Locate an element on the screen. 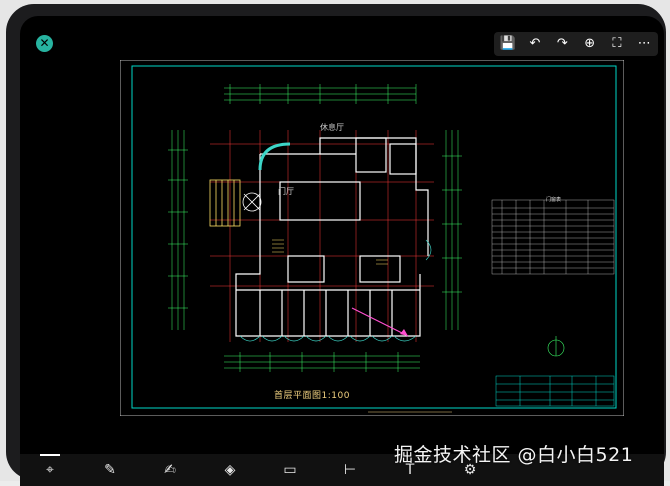 The width and height of the screenshot is (670, 486). measure-icon: ⌖ is located at coordinates (50, 470).